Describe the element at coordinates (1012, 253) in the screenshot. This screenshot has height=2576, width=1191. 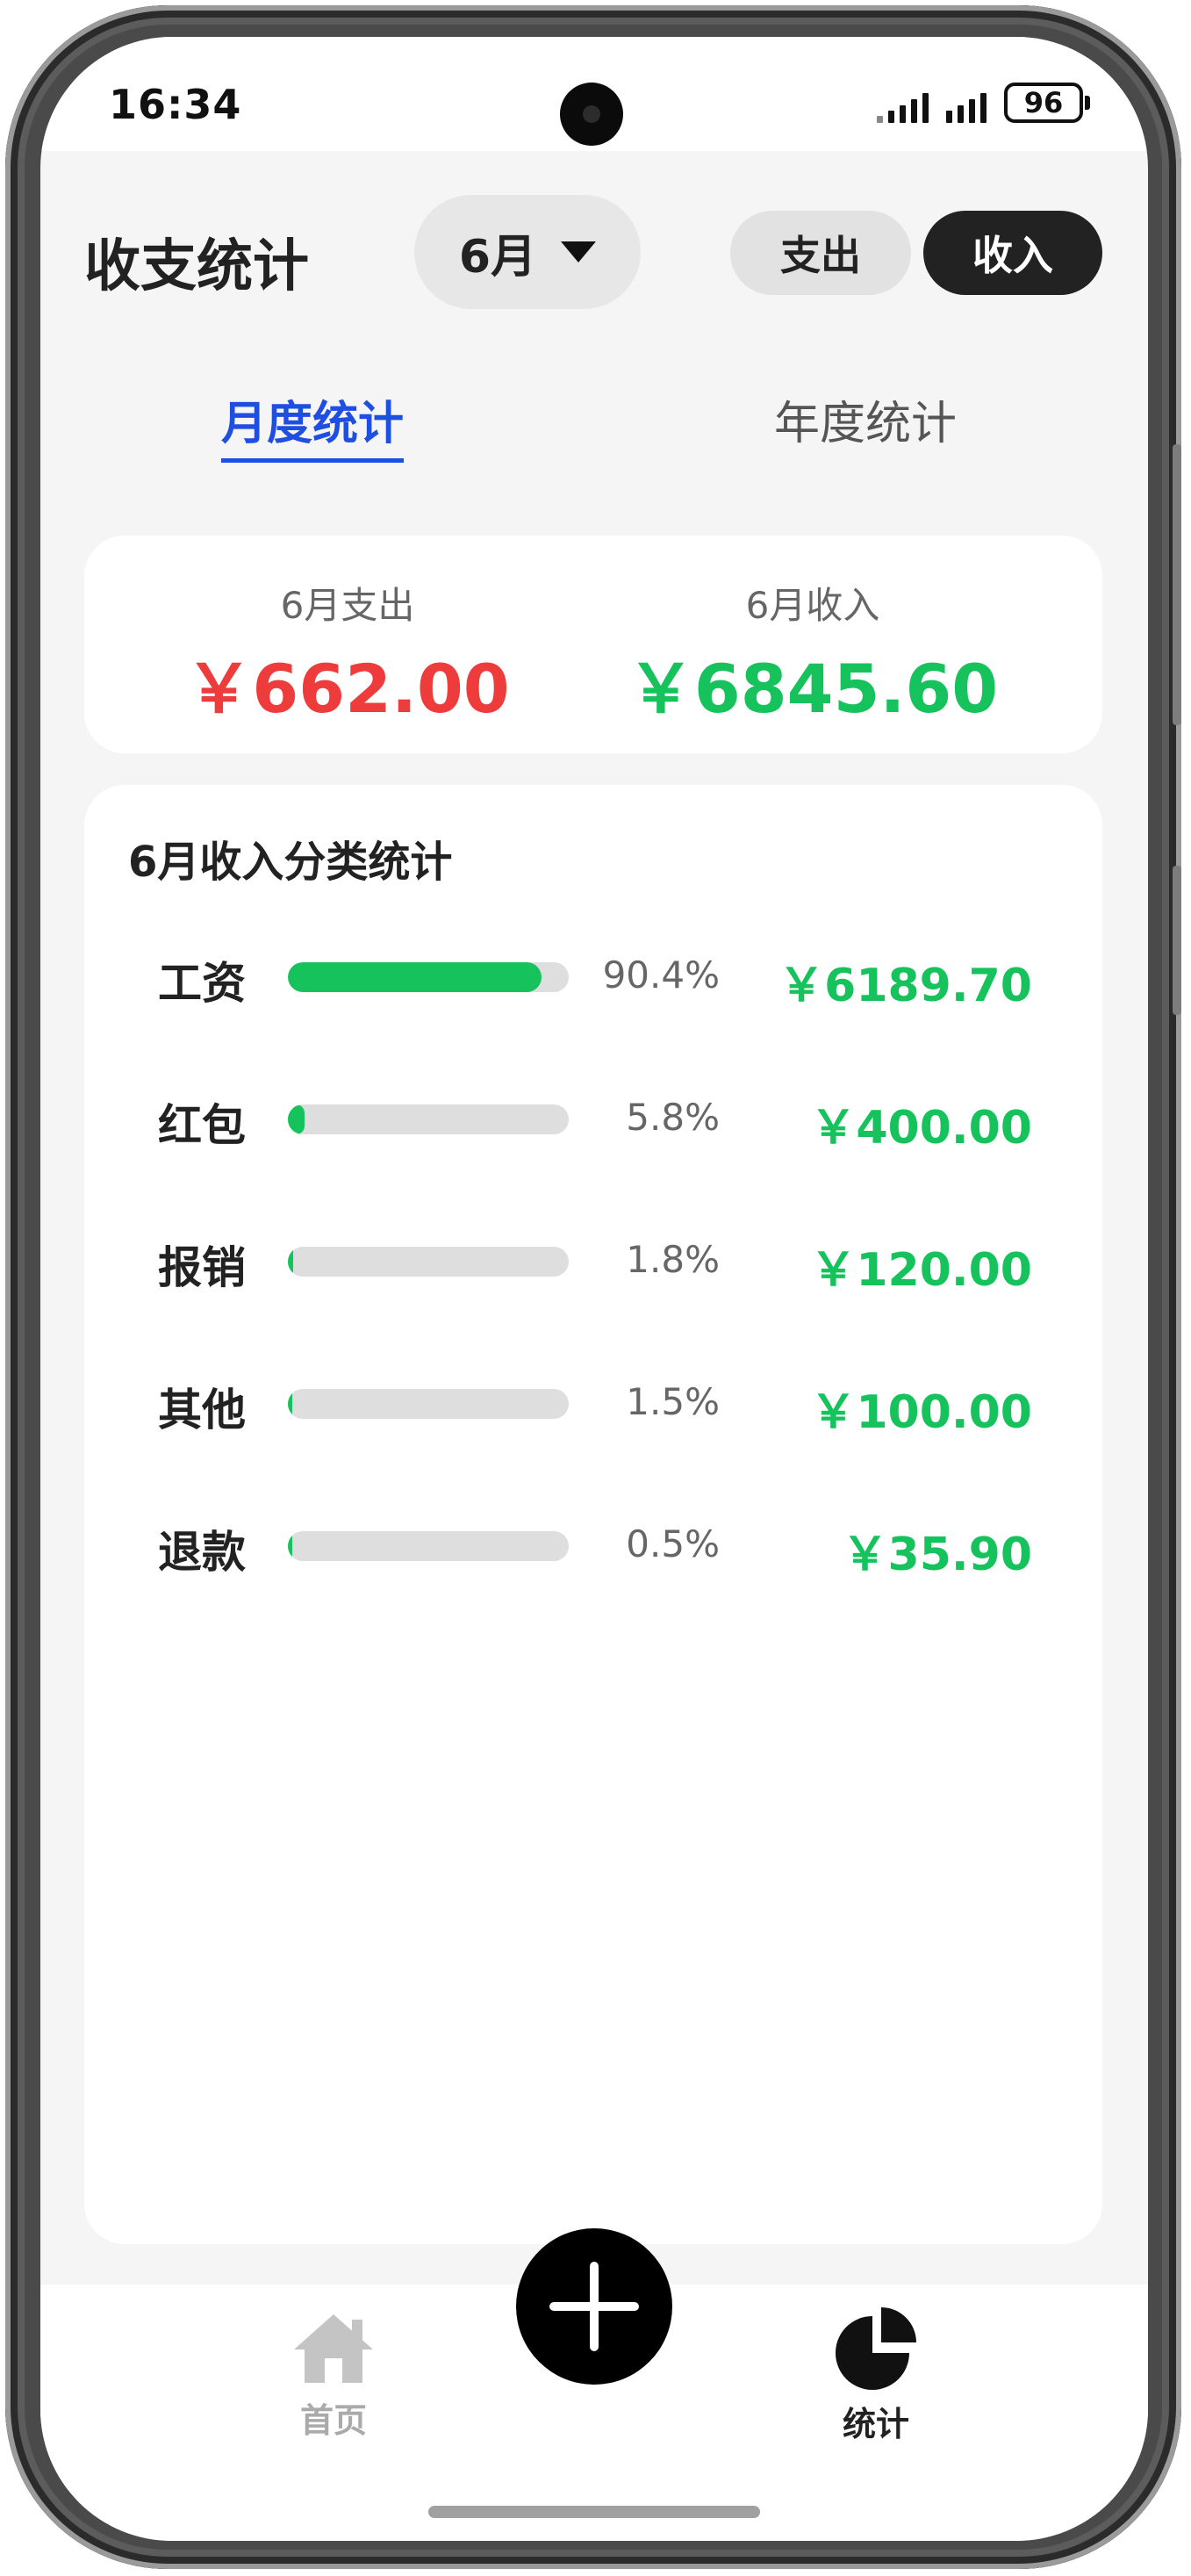
I see `income-toggle-button: 收入` at that location.